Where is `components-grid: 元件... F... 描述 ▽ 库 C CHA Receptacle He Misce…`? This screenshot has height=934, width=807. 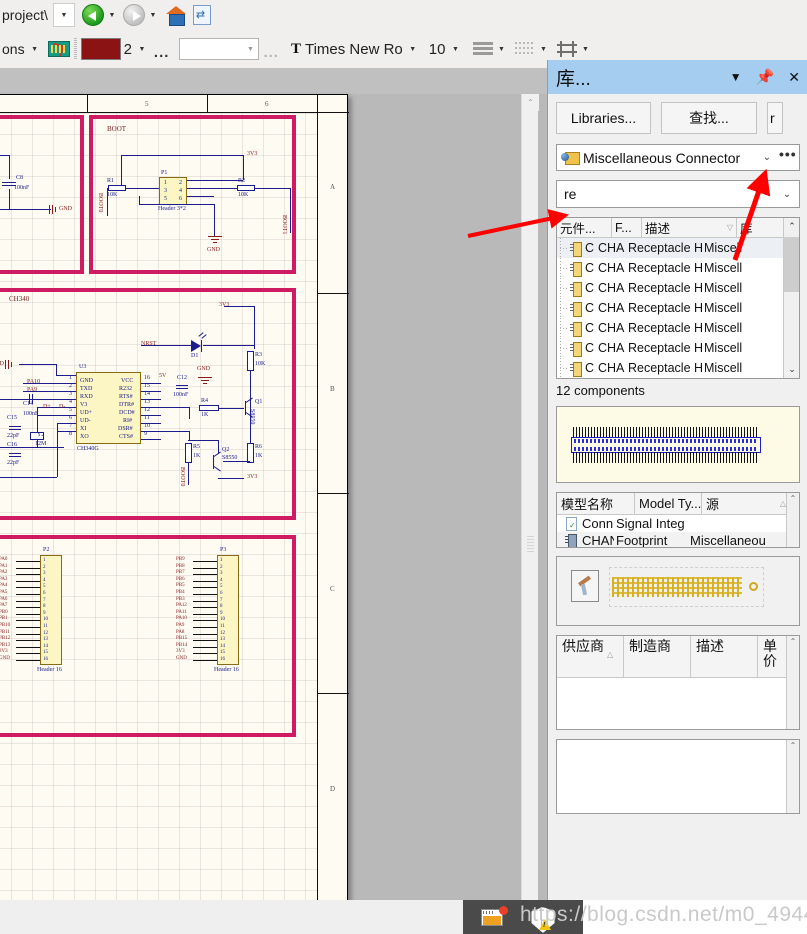
components-grid: 元件... F... 描述 ▽ 库 C CHA Receptacle He Misce… is located at coordinates (678, 298).